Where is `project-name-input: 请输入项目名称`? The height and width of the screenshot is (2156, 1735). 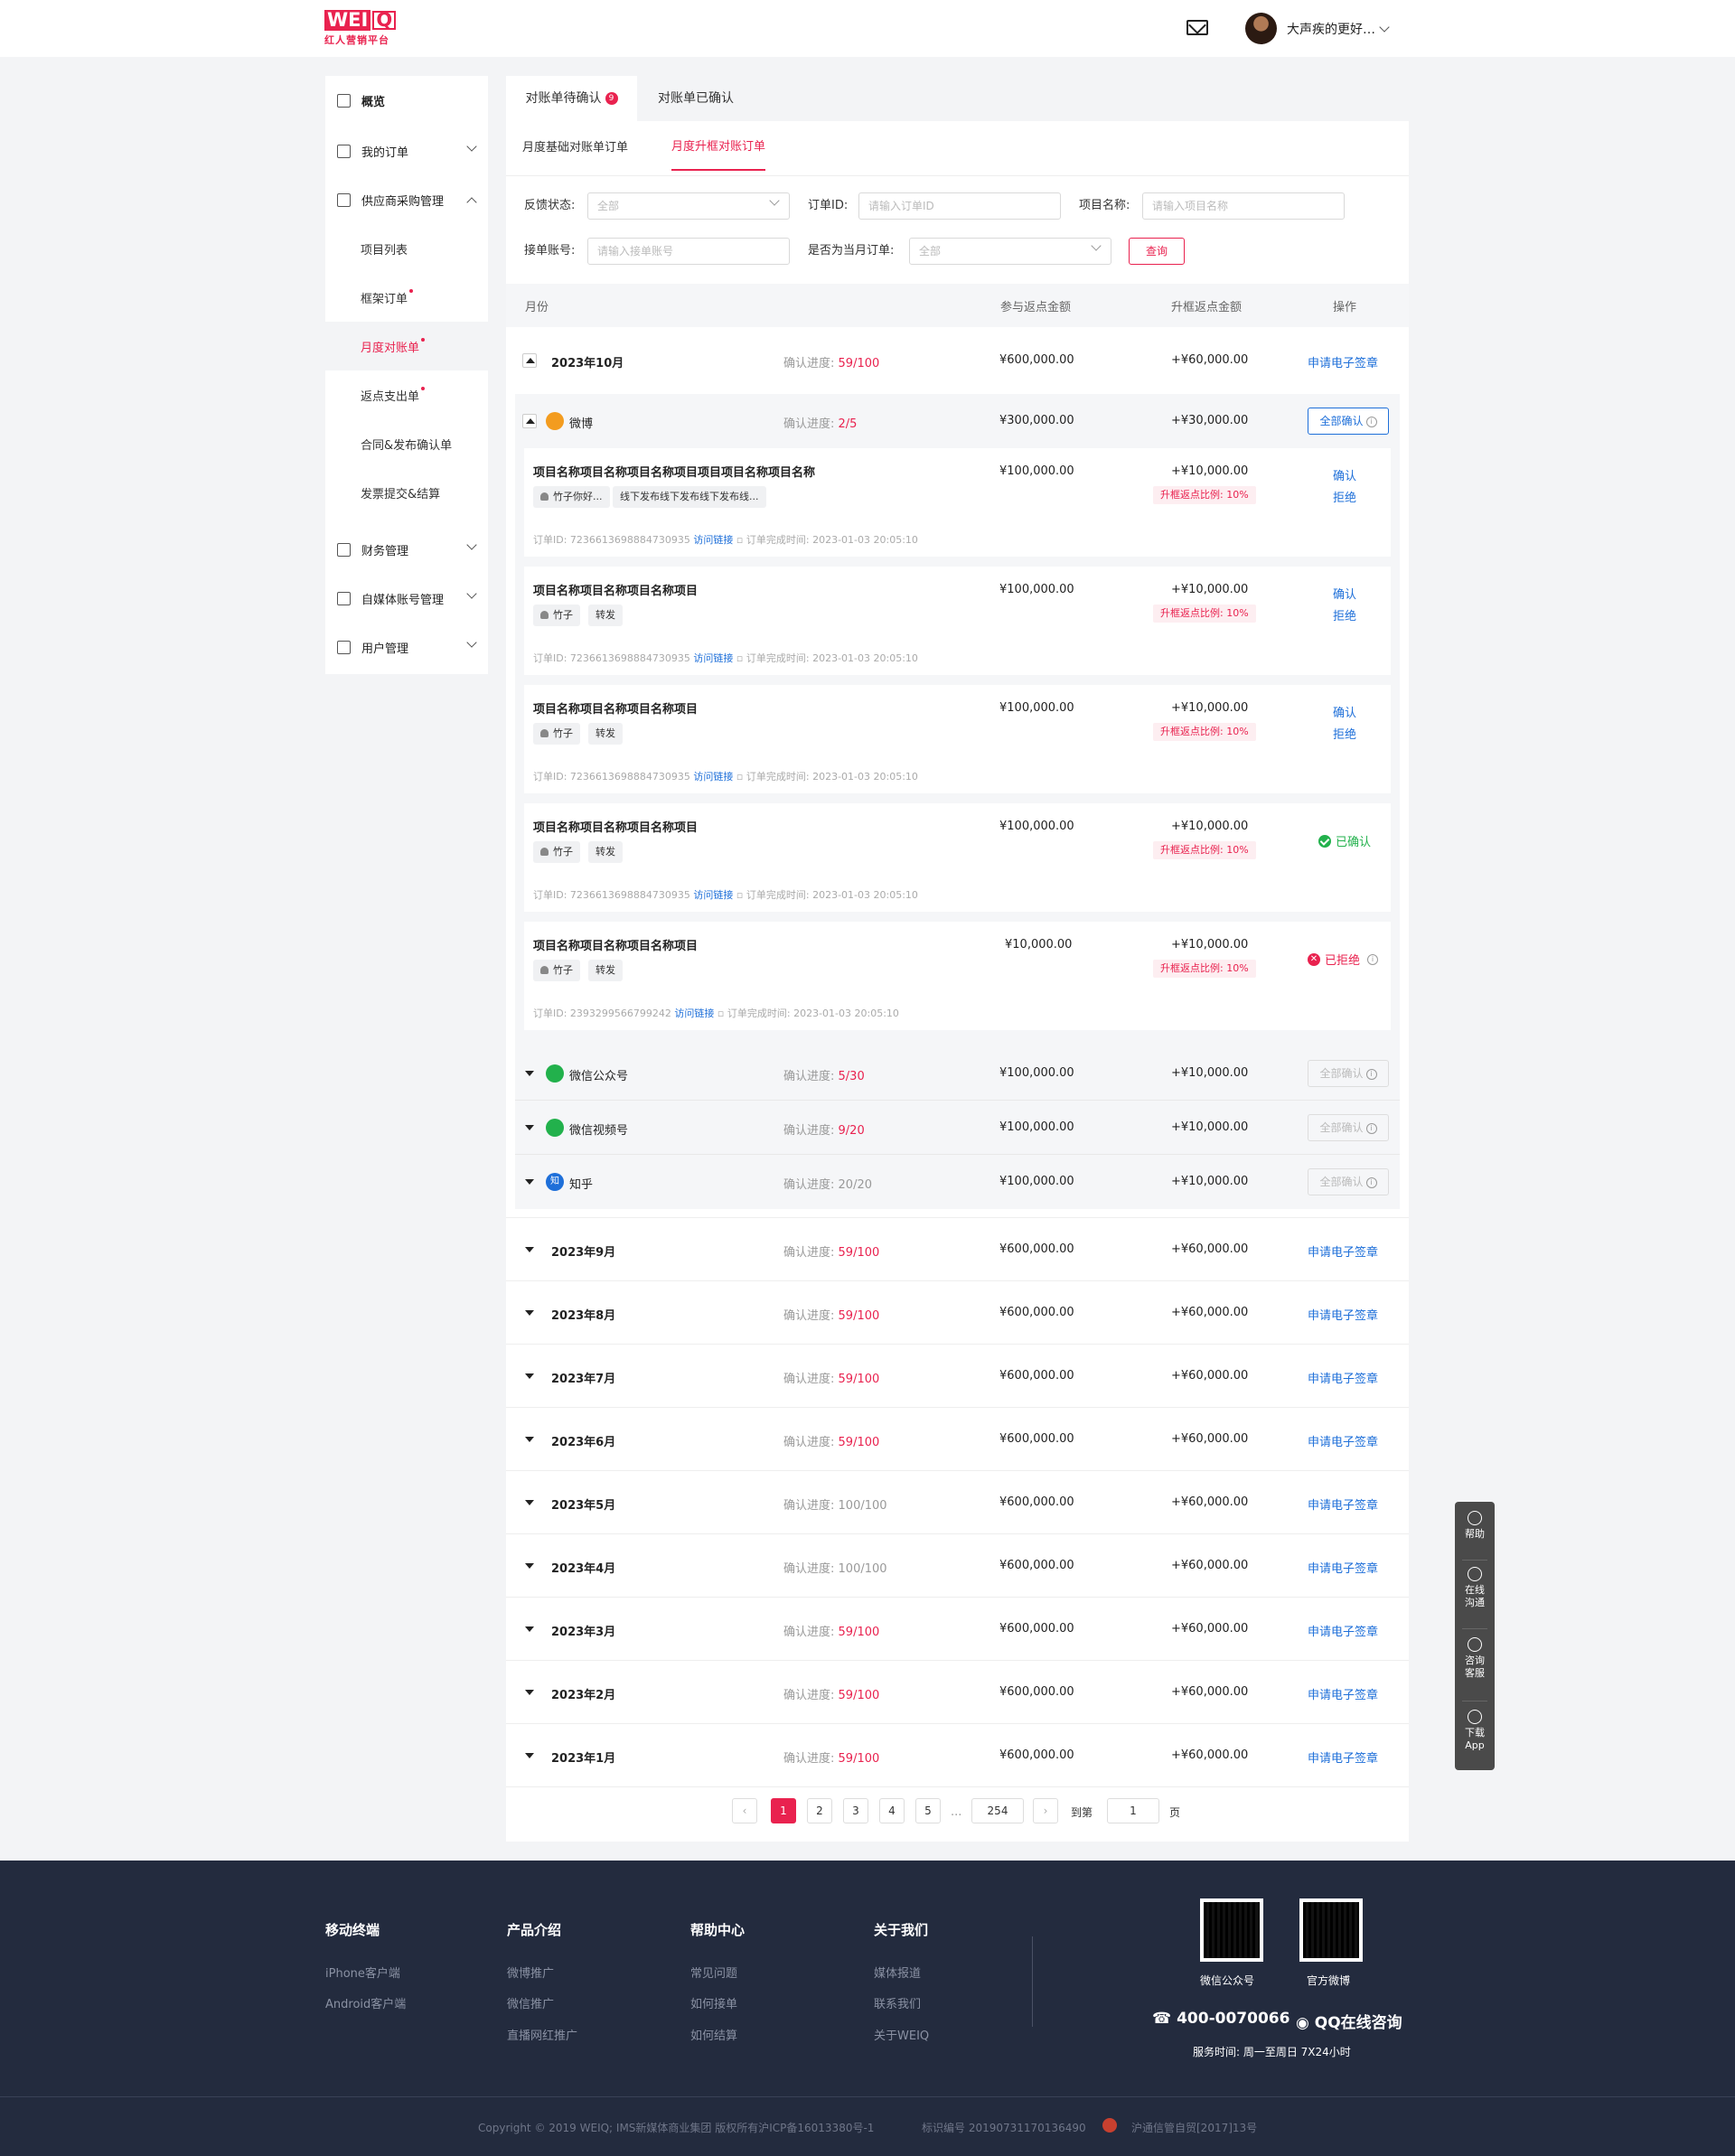 project-name-input: 请输入项目名称 is located at coordinates (1243, 206).